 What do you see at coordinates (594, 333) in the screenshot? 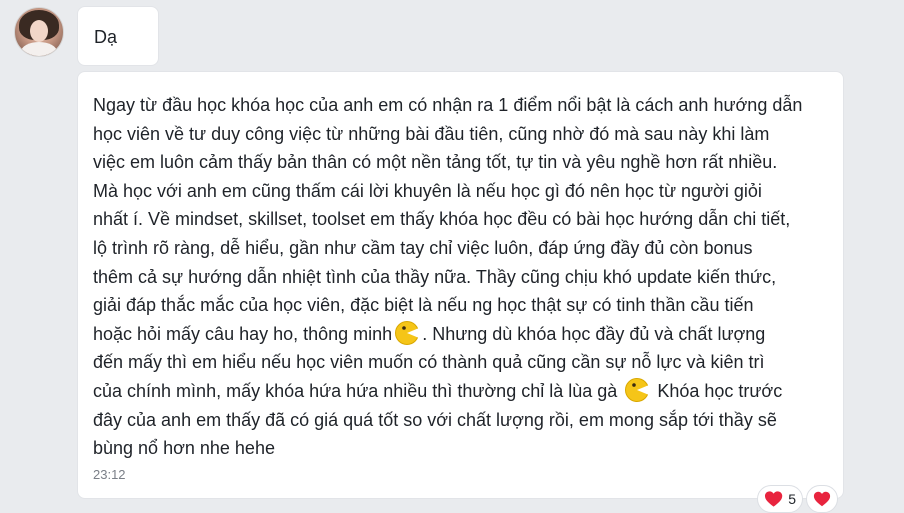
I see `message-line-part: . Nhưng dù khóa học đầy đủ và chất lượng` at bounding box center [594, 333].